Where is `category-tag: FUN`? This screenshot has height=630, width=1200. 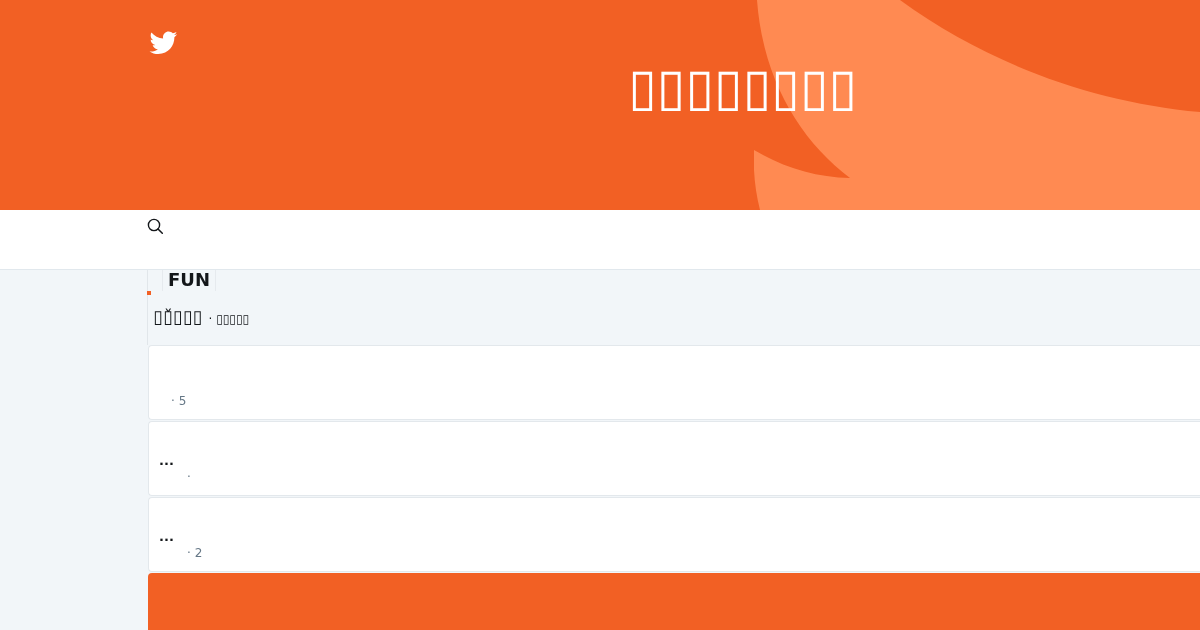
category-tag: FUN is located at coordinates (189, 280).